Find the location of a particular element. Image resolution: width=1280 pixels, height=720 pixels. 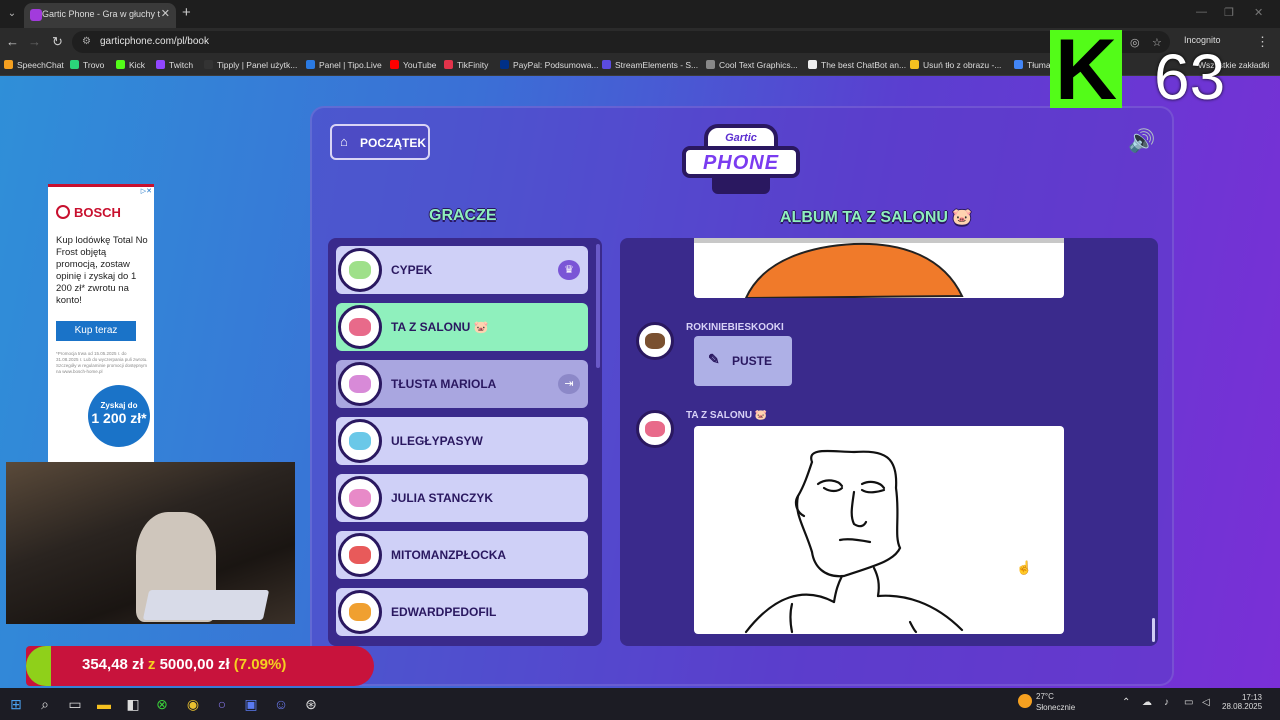

reload-icon: ↻ is located at coordinates (57, 42).